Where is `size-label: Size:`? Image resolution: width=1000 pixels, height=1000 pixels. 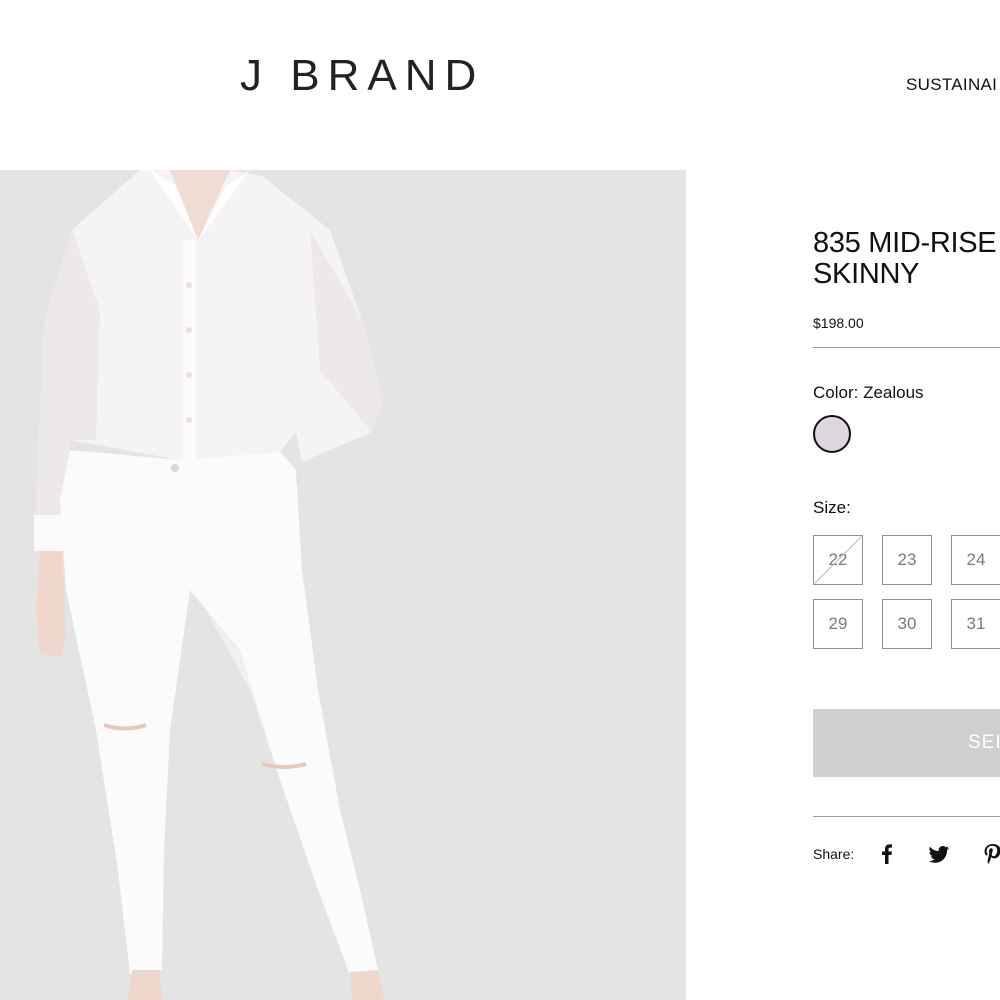 size-label: Size: is located at coordinates (832, 507).